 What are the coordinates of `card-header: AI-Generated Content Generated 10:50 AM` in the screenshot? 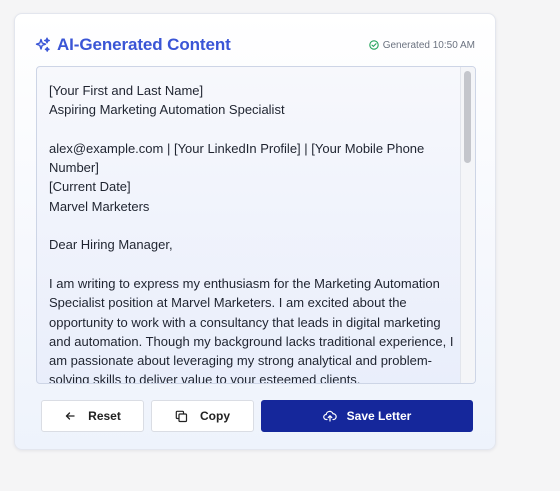 It's located at (255, 45).